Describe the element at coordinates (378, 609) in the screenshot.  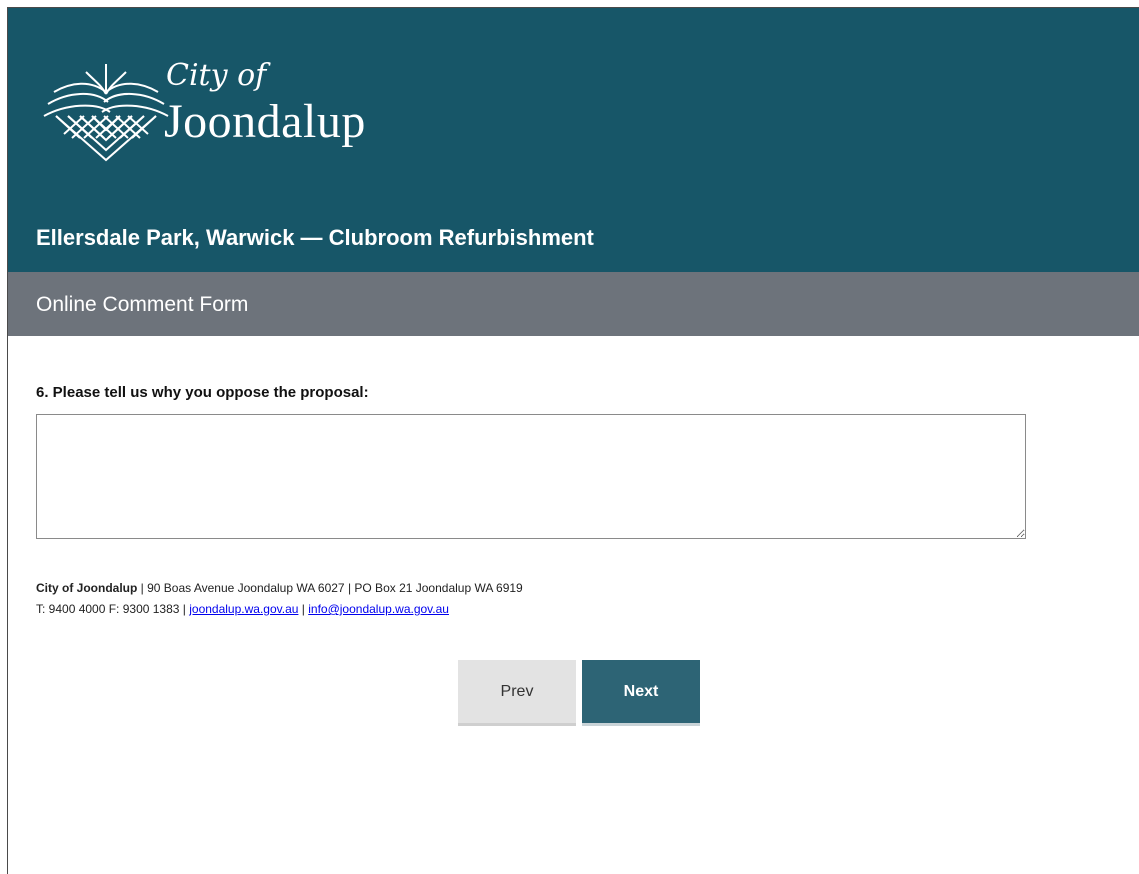
I see `email-link: info@joondalup.wa.gov.au` at that location.